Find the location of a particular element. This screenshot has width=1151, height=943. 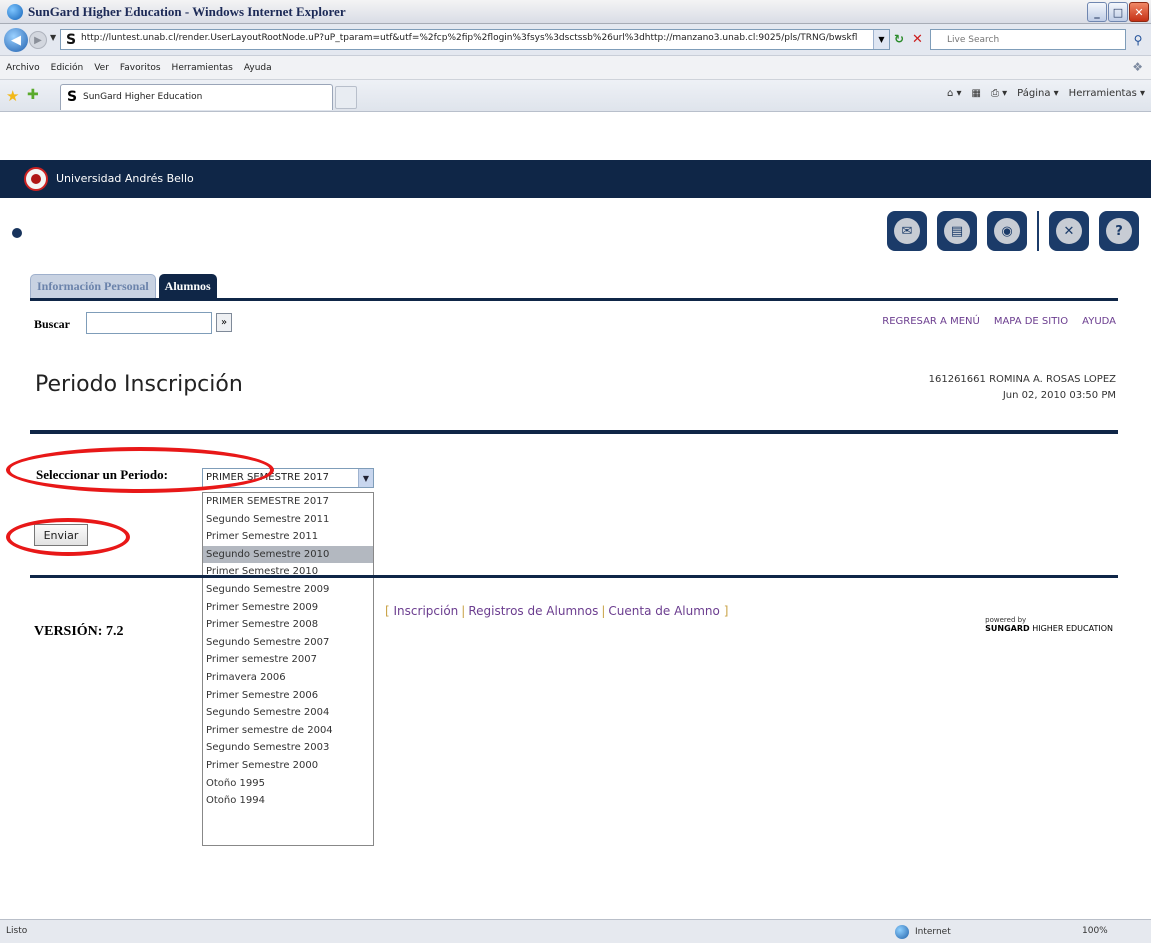

search-label: Buscar is located at coordinates (52, 324).